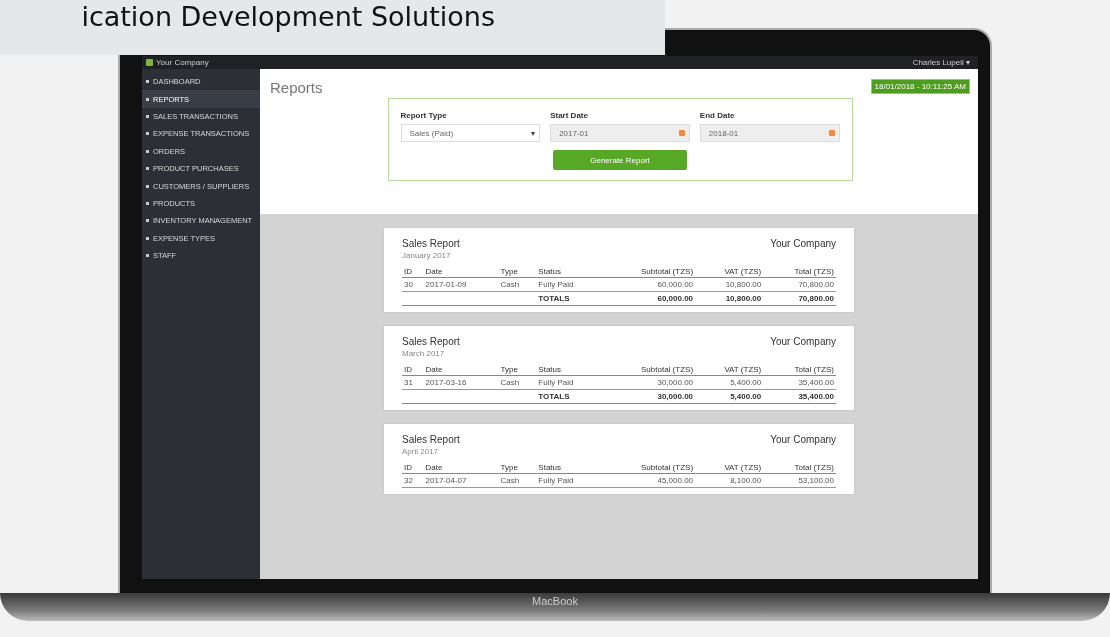 Image resolution: width=1110 pixels, height=637 pixels. Describe the element at coordinates (296, 87) in the screenshot. I see `page-title: Reports` at that location.